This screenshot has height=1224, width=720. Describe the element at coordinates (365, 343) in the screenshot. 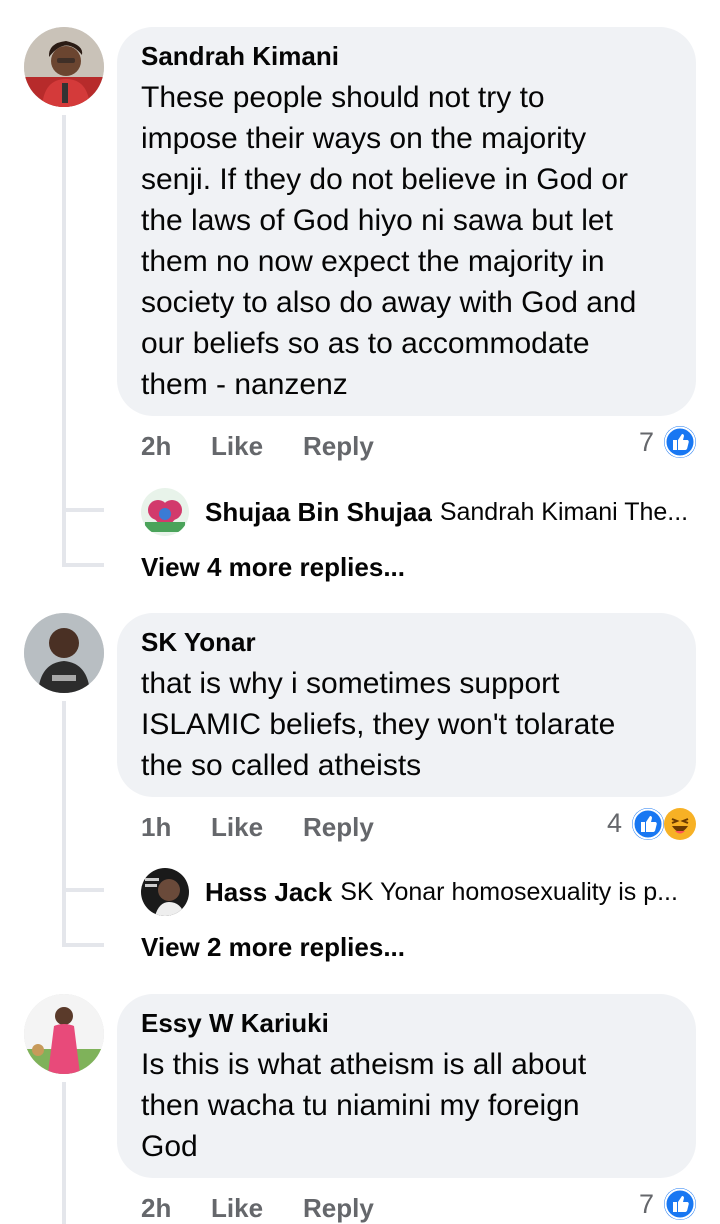

I see `comment-text-line: our beliefs so as to accommodate` at that location.